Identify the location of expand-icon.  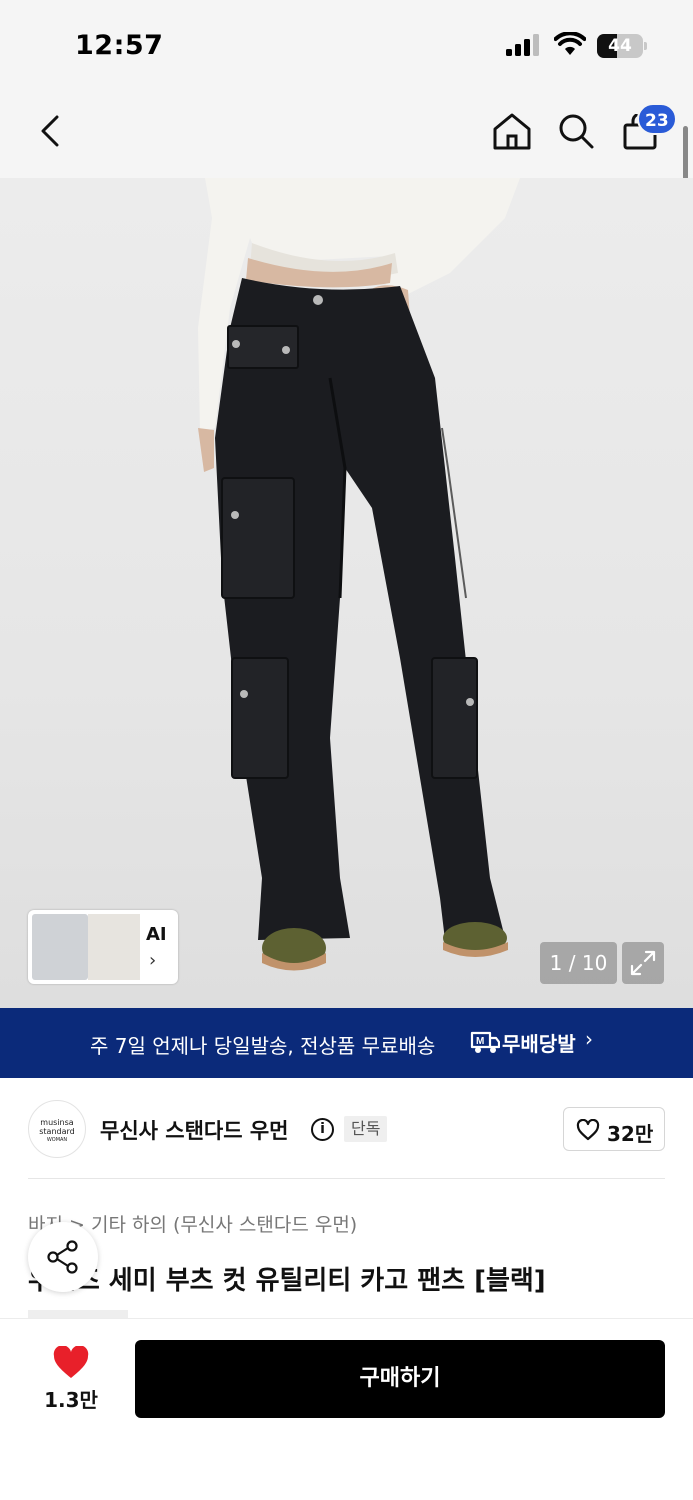
(643, 963).